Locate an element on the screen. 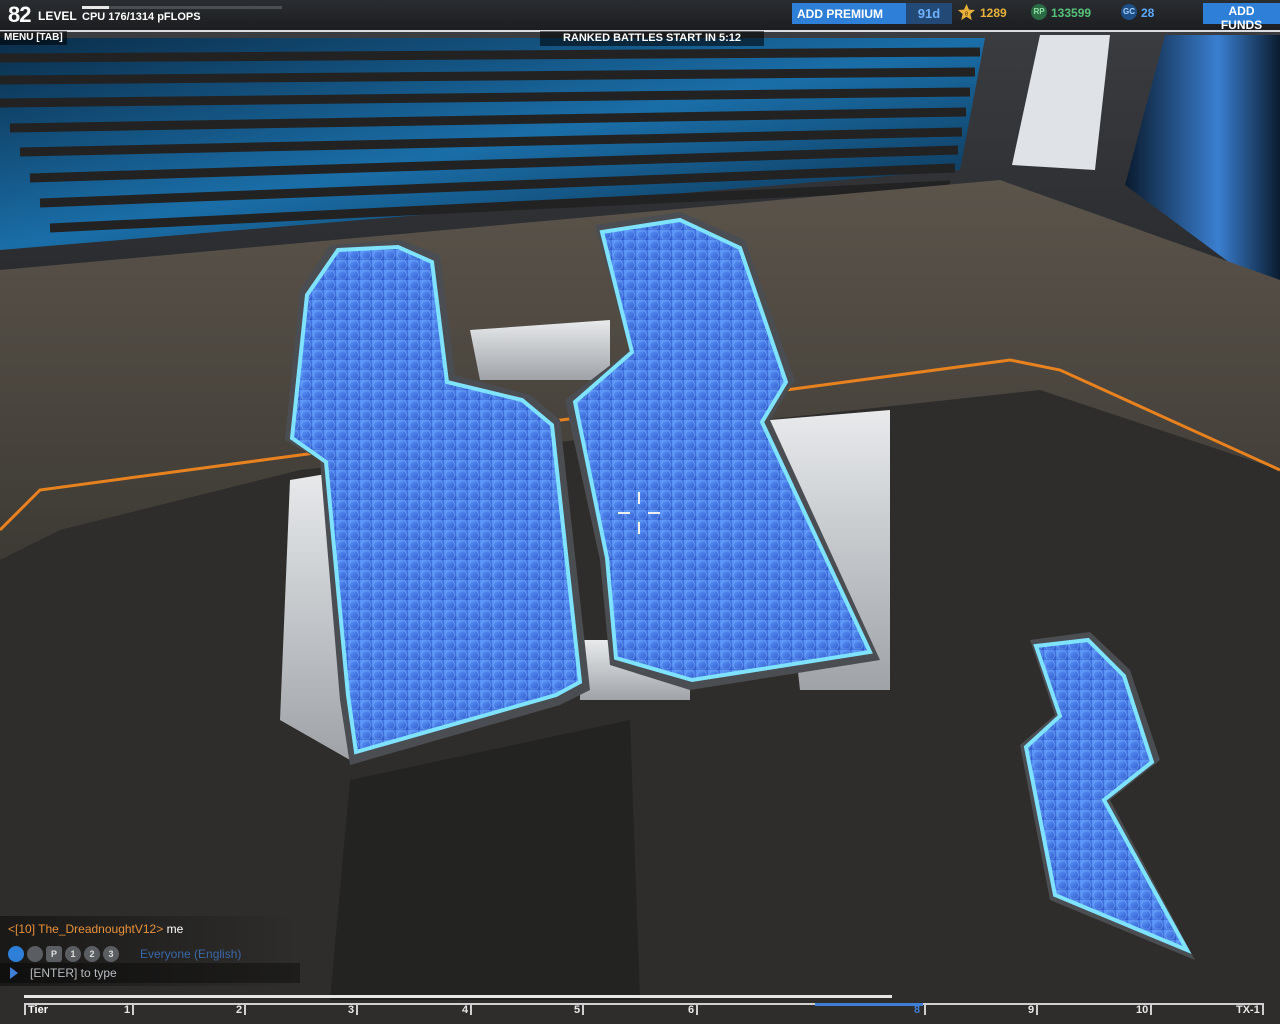 The width and height of the screenshot is (1280, 1024). chat-message: <[10] The_DreadnoughtV12> me is located at coordinates (95, 929).